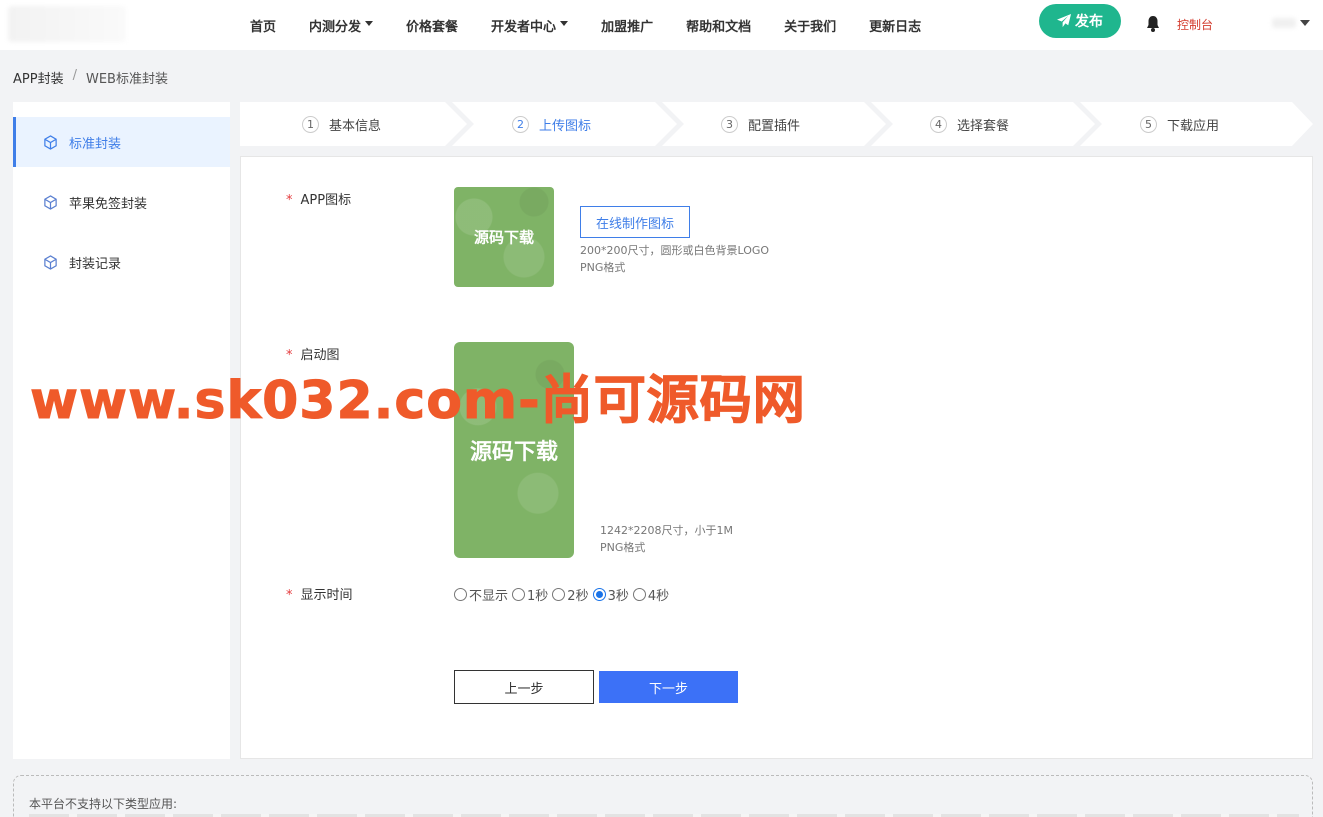 This screenshot has width=1323, height=817. I want to click on step-configure-plugins: 3 配置插件, so click(760, 124).